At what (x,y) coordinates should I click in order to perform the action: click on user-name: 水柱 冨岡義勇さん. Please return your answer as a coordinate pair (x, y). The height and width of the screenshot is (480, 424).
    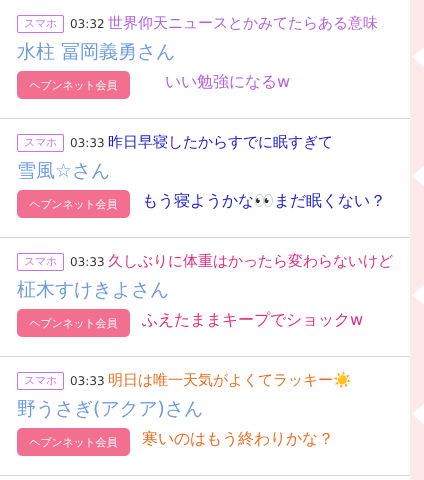
    Looking at the image, I should click on (96, 52).